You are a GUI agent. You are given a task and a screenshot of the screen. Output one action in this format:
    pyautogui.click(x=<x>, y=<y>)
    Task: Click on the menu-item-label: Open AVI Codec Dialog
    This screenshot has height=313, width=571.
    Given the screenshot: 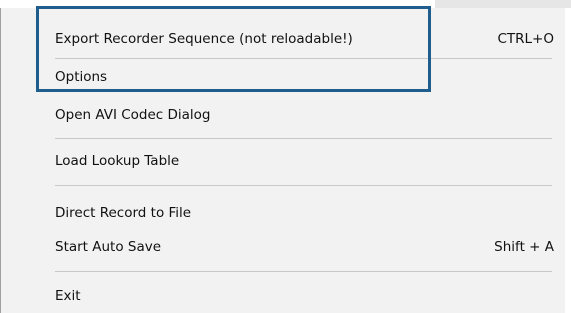 What is the action you would take?
    pyautogui.click(x=133, y=115)
    